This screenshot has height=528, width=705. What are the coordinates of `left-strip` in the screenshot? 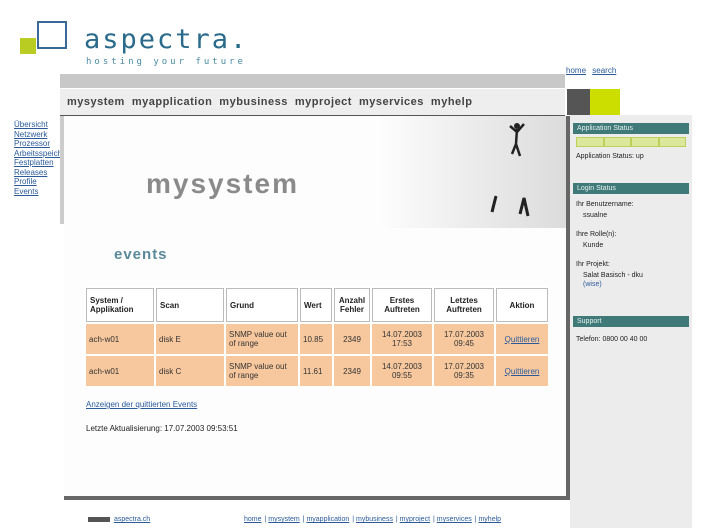 It's located at (62, 170).